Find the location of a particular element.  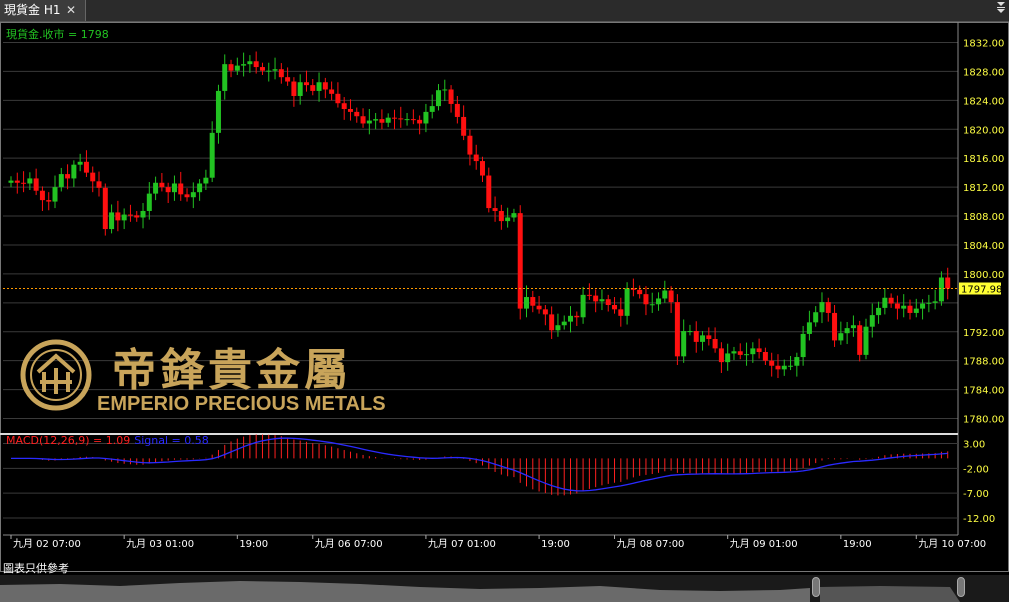

macd-tick-label: 3.00 is located at coordinates (974, 444).